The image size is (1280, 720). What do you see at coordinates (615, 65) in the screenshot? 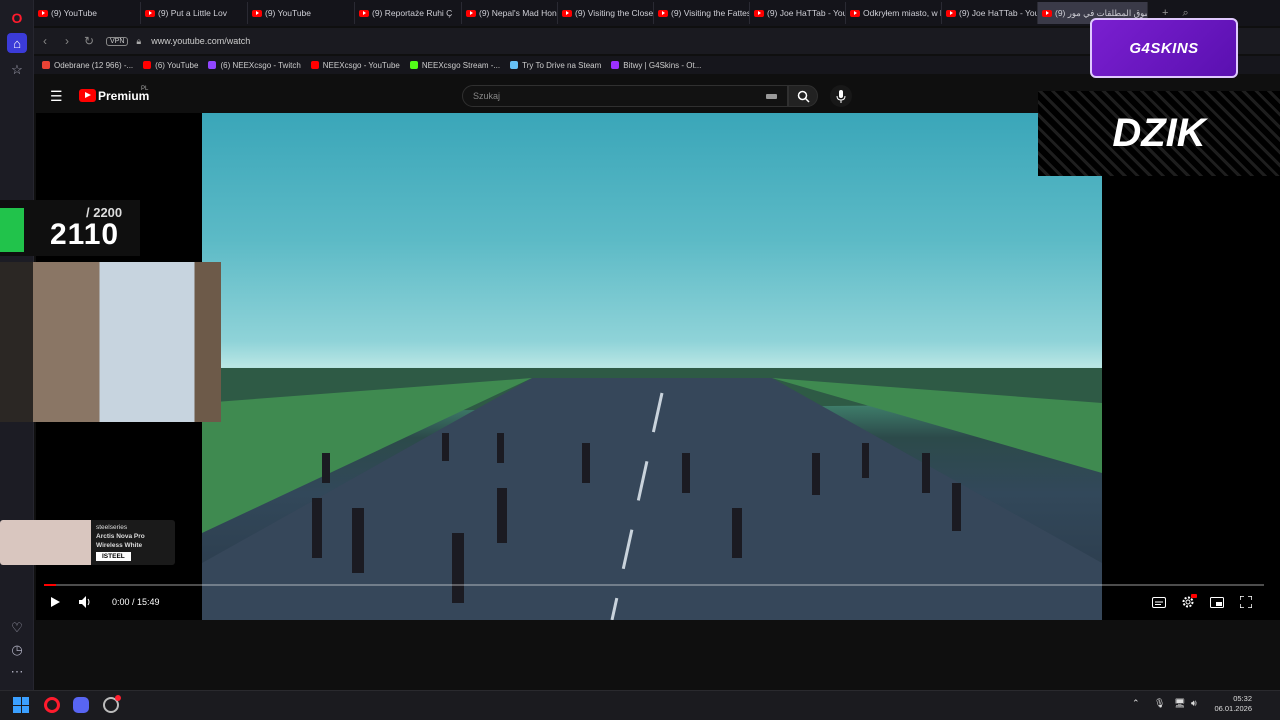
I see `g4skins-icon` at bounding box center [615, 65].